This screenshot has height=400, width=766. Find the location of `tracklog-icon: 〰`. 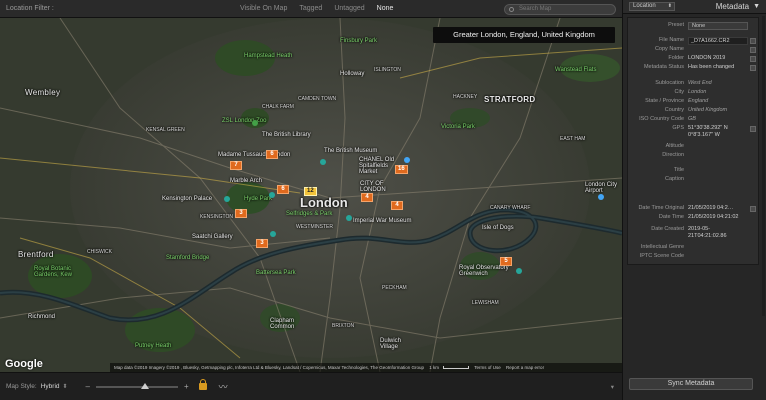

tracklog-icon: 〰 is located at coordinates (223, 386).